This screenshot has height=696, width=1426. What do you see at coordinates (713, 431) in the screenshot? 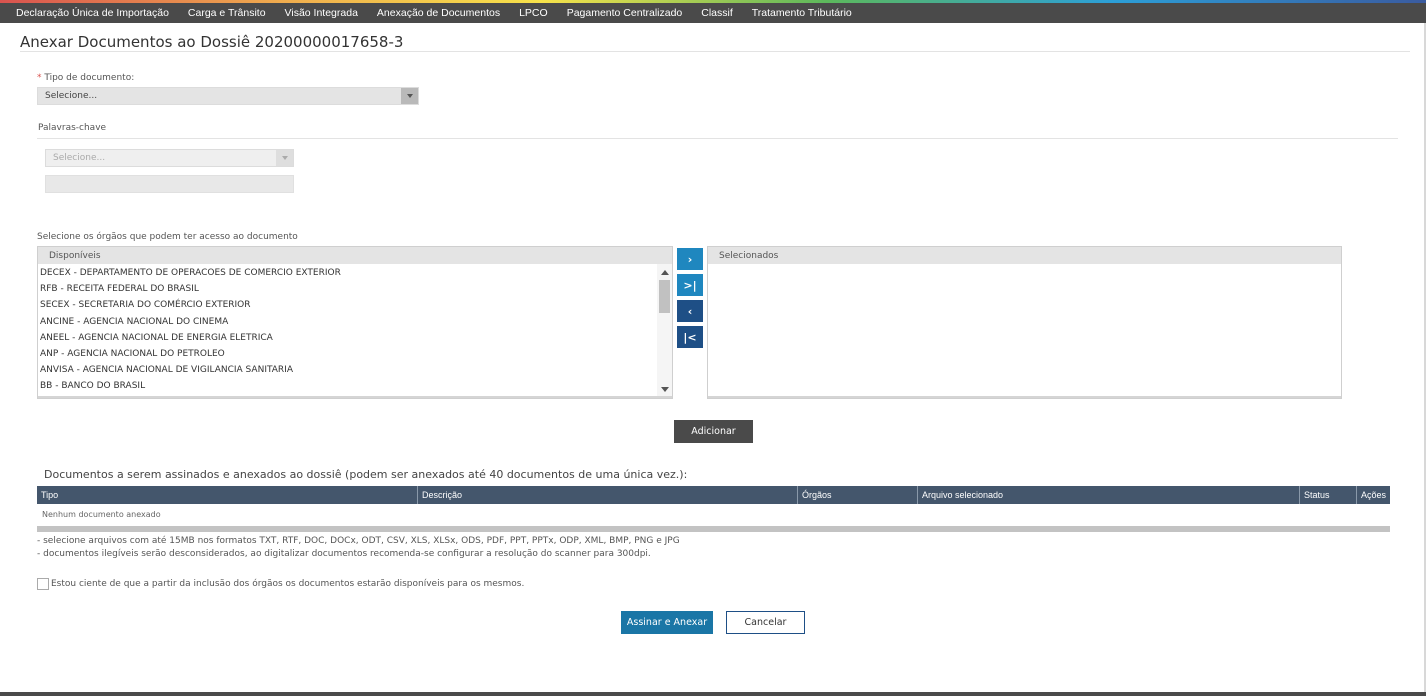
I see `adicionar-button: Adicionar` at bounding box center [713, 431].